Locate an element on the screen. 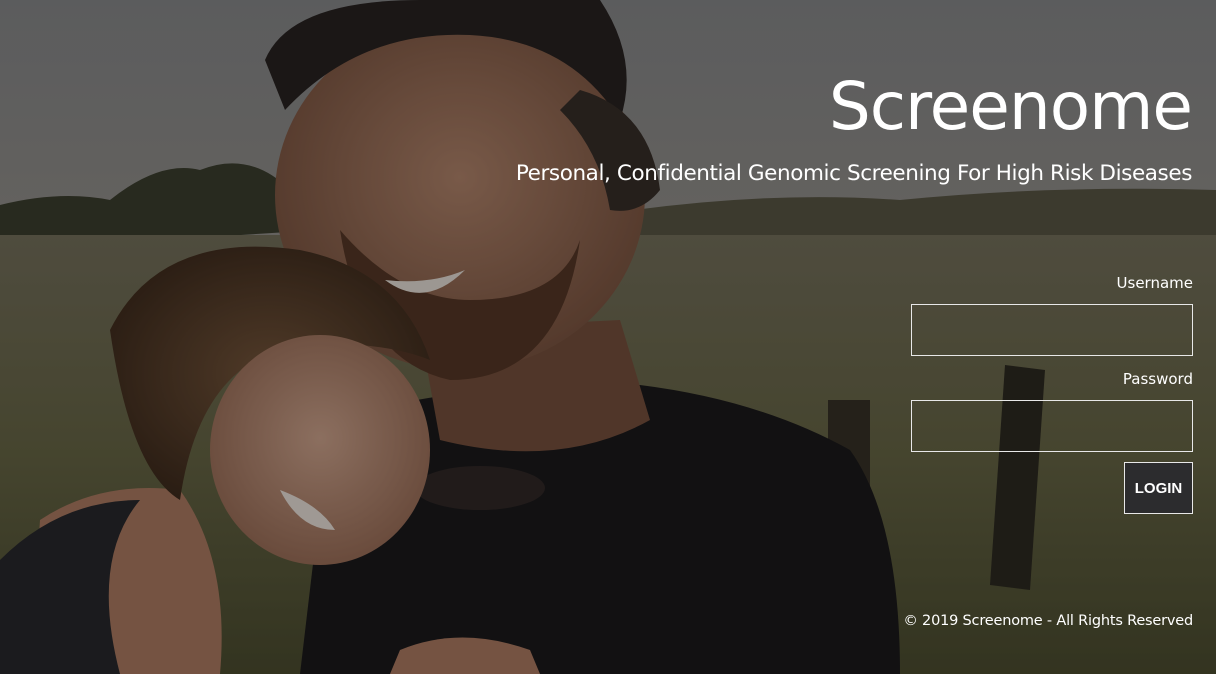 The width and height of the screenshot is (1216, 674). username-input is located at coordinates (1052, 330).